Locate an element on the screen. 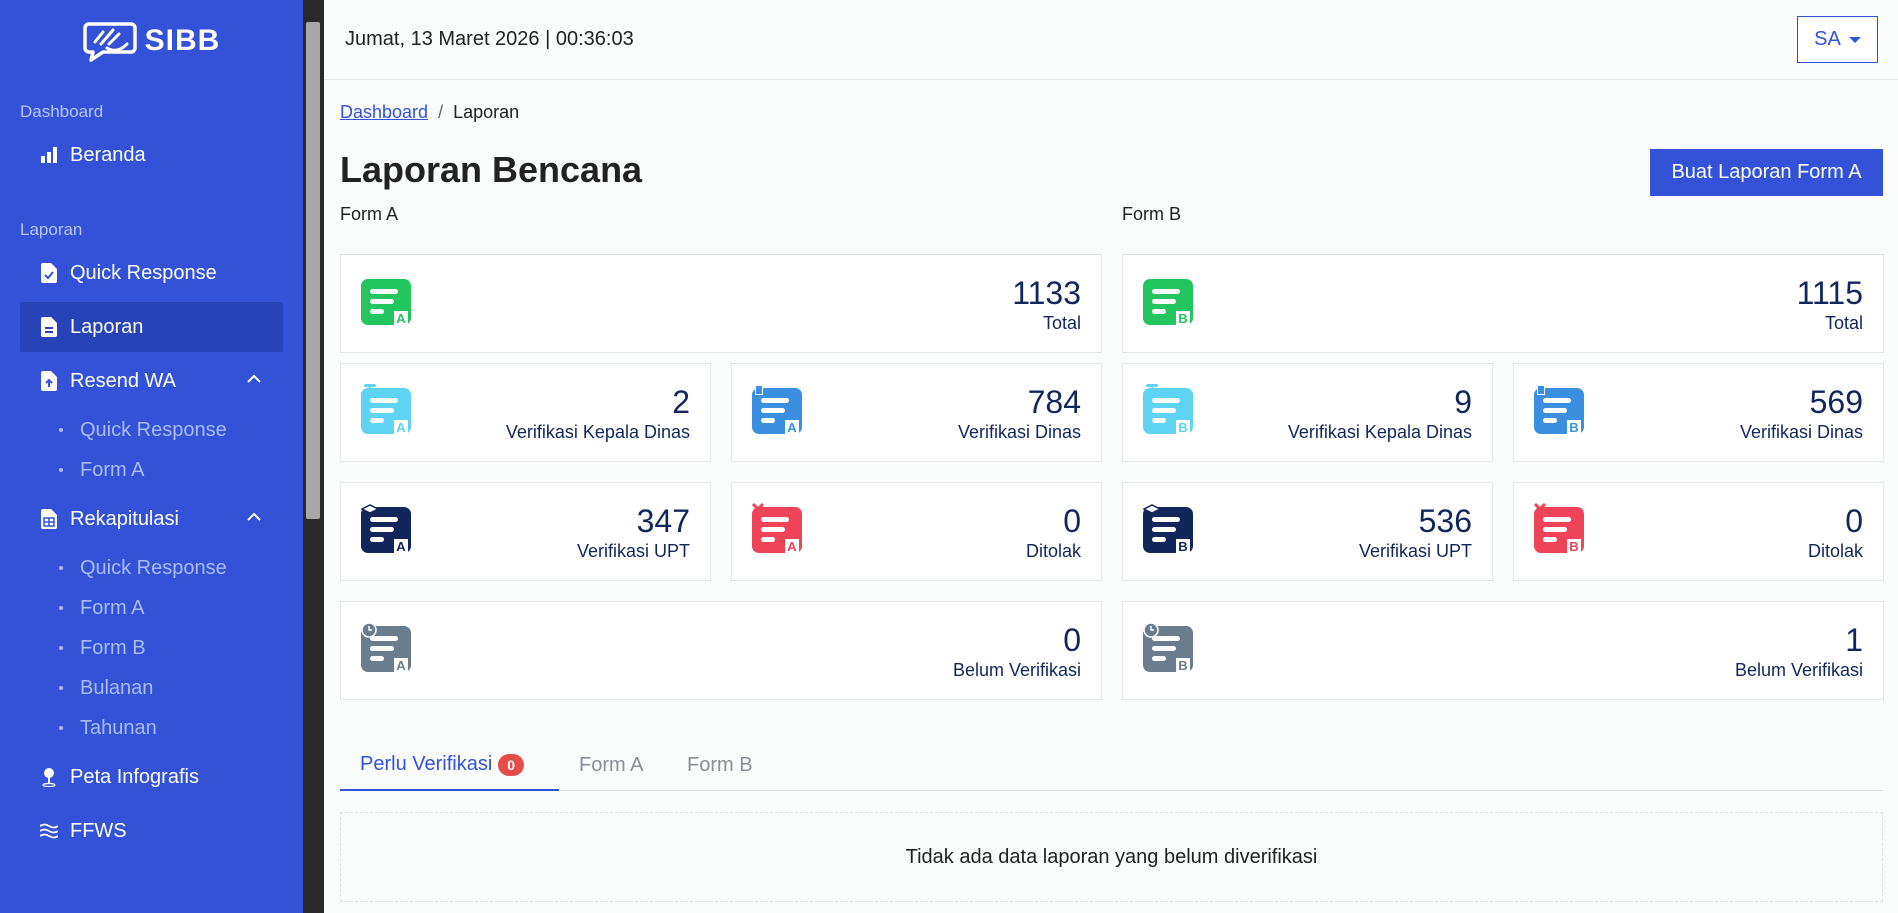  section-title-laporan: Laporan is located at coordinates (51, 229).